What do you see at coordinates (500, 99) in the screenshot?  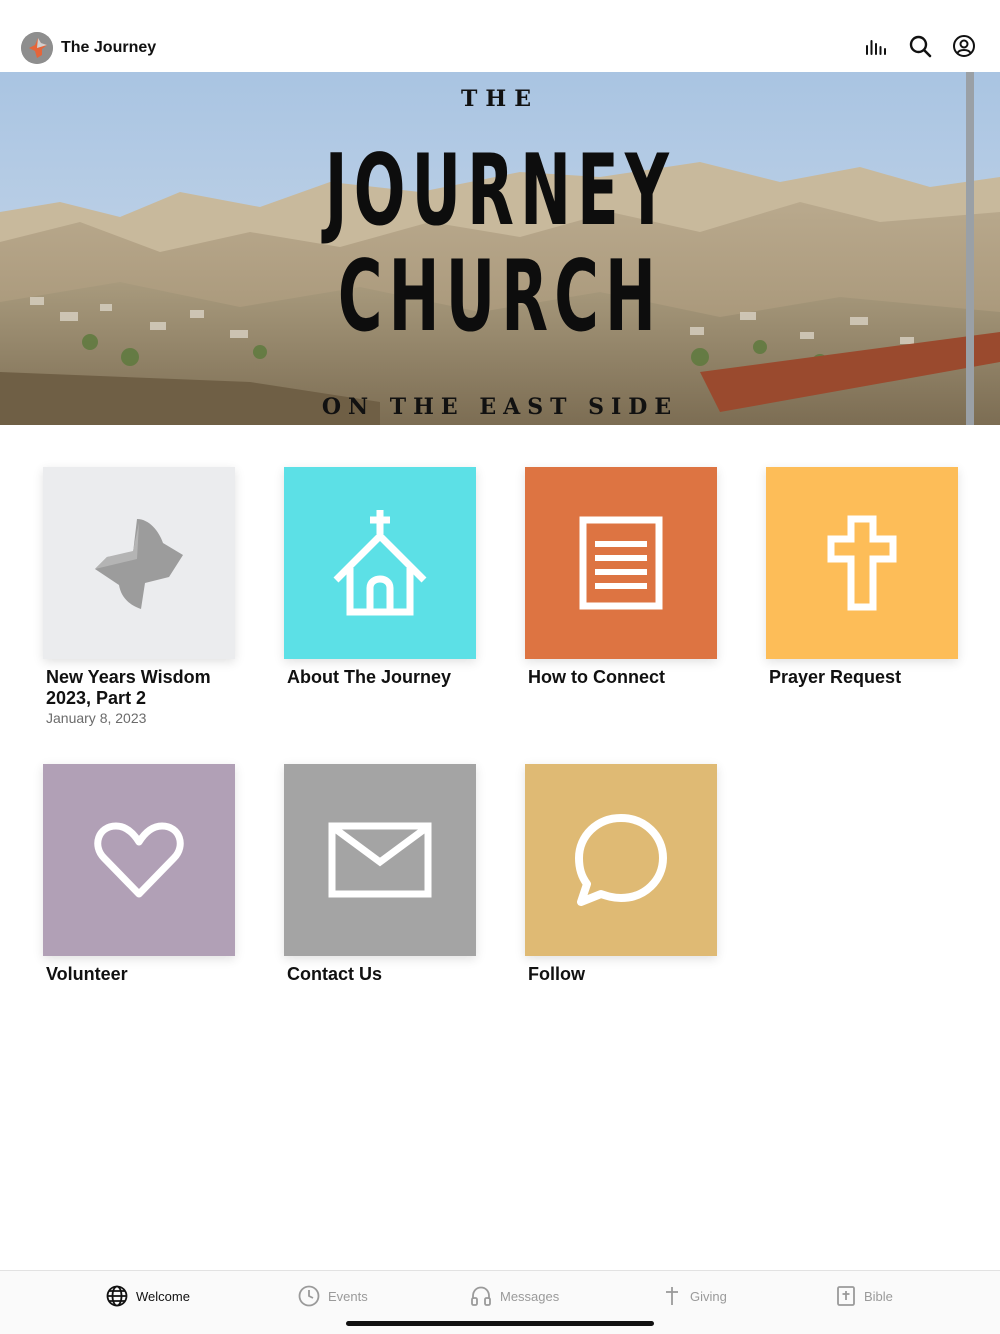 I see `hero-the-text: THE` at bounding box center [500, 99].